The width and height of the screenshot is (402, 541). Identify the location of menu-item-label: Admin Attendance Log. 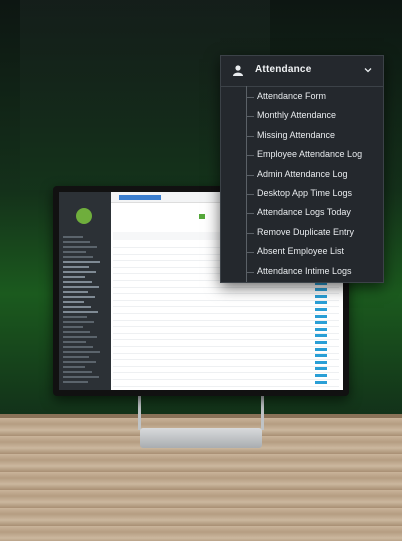
(302, 173).